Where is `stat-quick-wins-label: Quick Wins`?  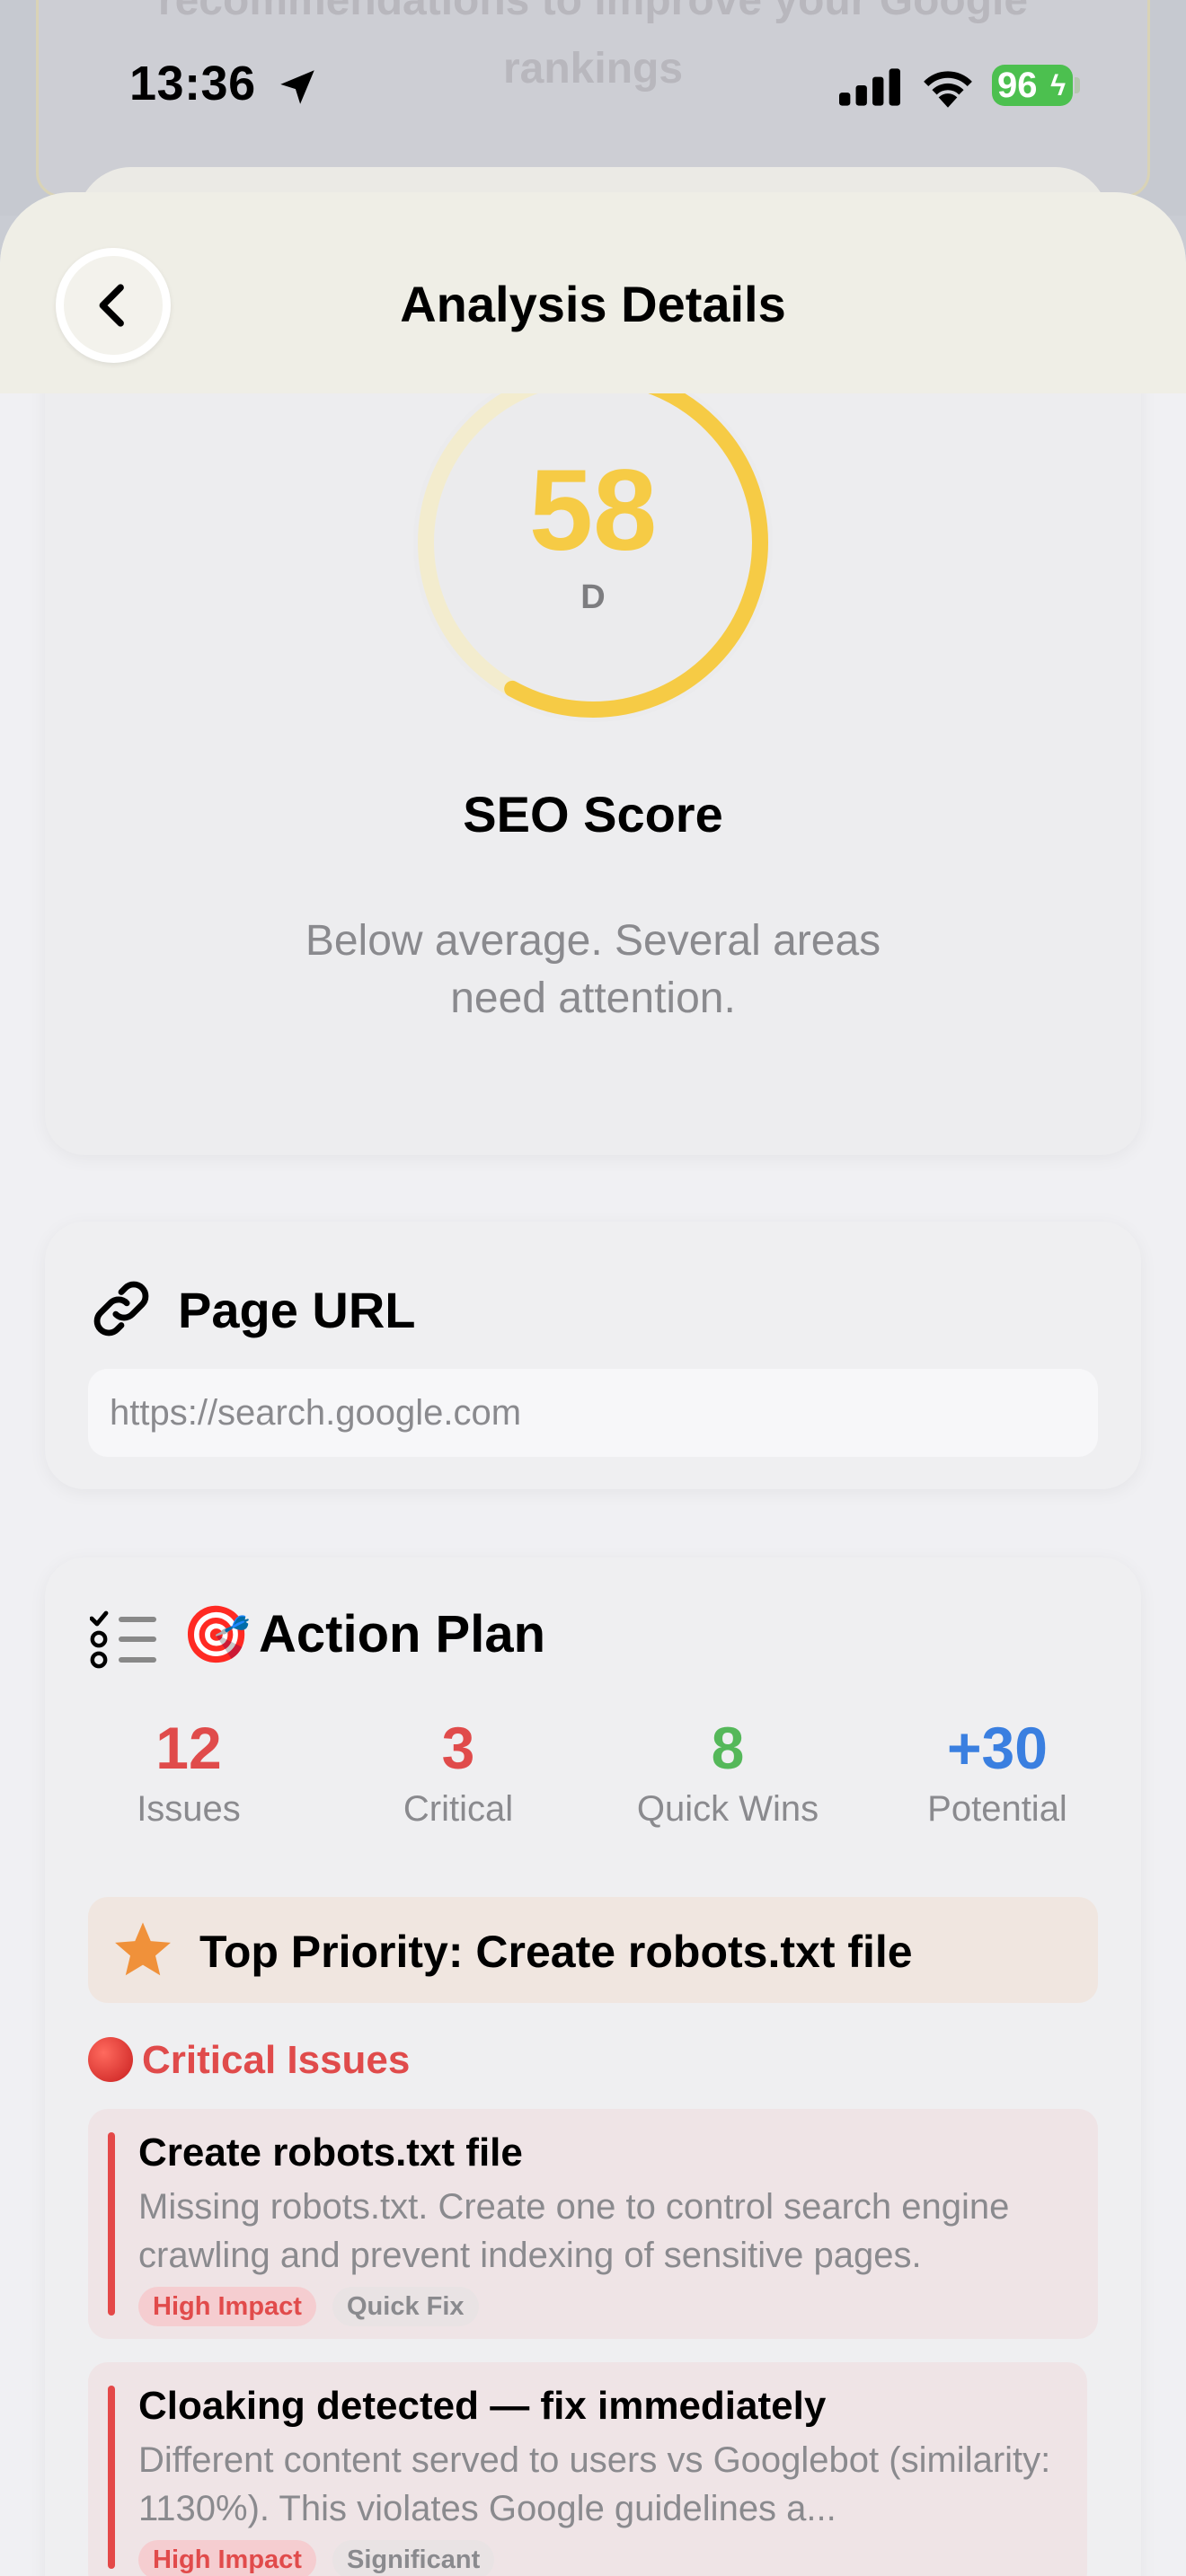 stat-quick-wins-label: Quick Wins is located at coordinates (727, 1809).